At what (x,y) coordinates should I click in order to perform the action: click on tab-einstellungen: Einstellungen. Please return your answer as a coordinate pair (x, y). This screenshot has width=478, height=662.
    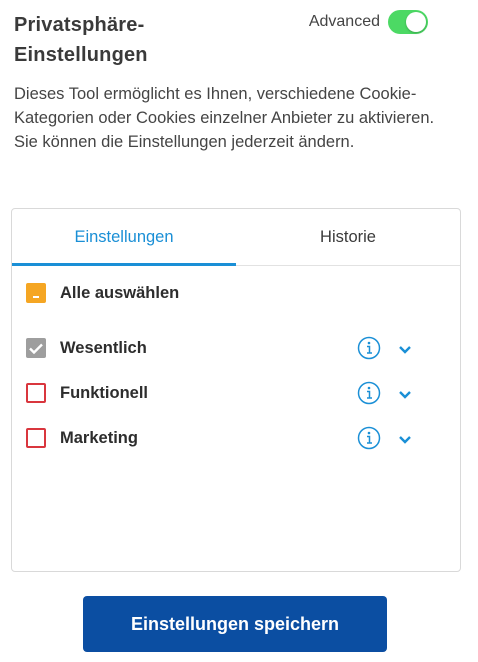
    Looking at the image, I should click on (124, 237).